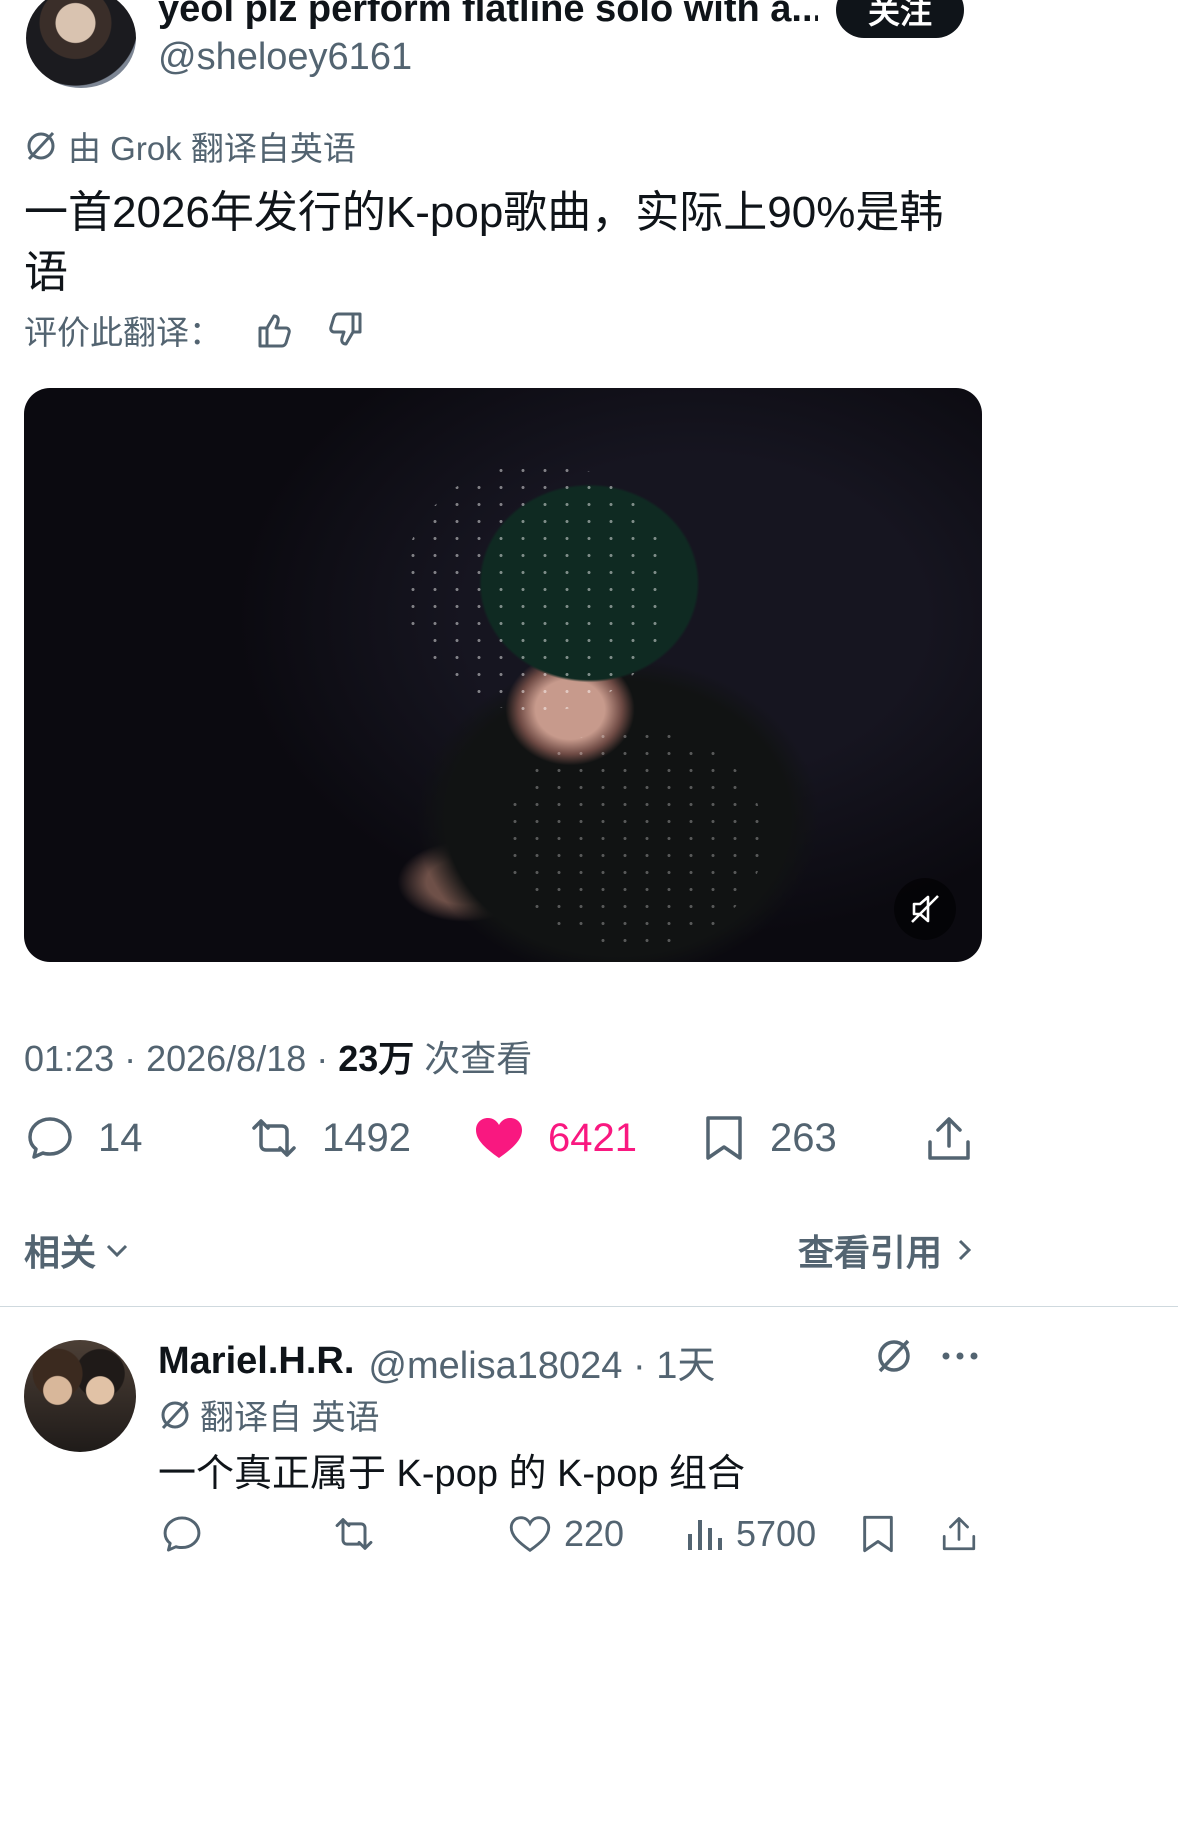  Describe the element at coordinates (530, 1534) in the screenshot. I see `heart-outline-icon` at that location.